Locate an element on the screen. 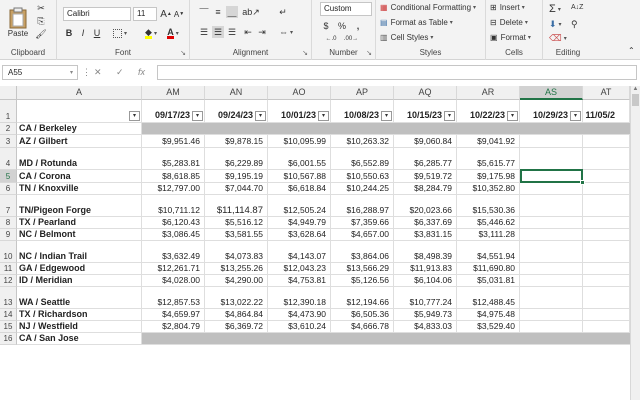  row-header: 2 is located at coordinates (8, 129).